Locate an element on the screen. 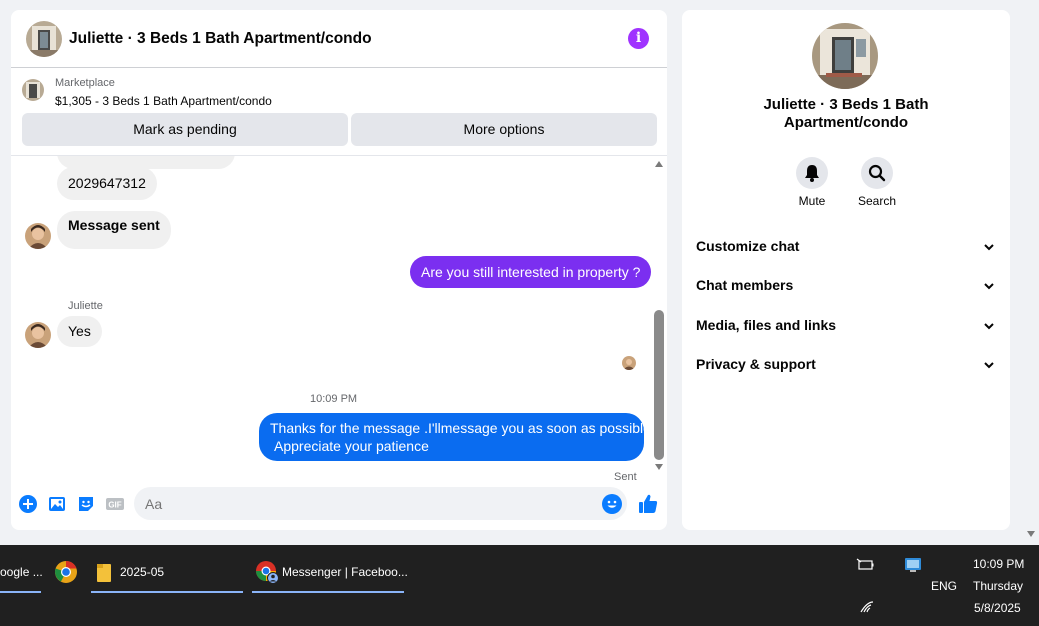 The height and width of the screenshot is (626, 1039). profile-name: Juliette · 3 Beds 1 Bath Apartment/condo is located at coordinates (846, 114).